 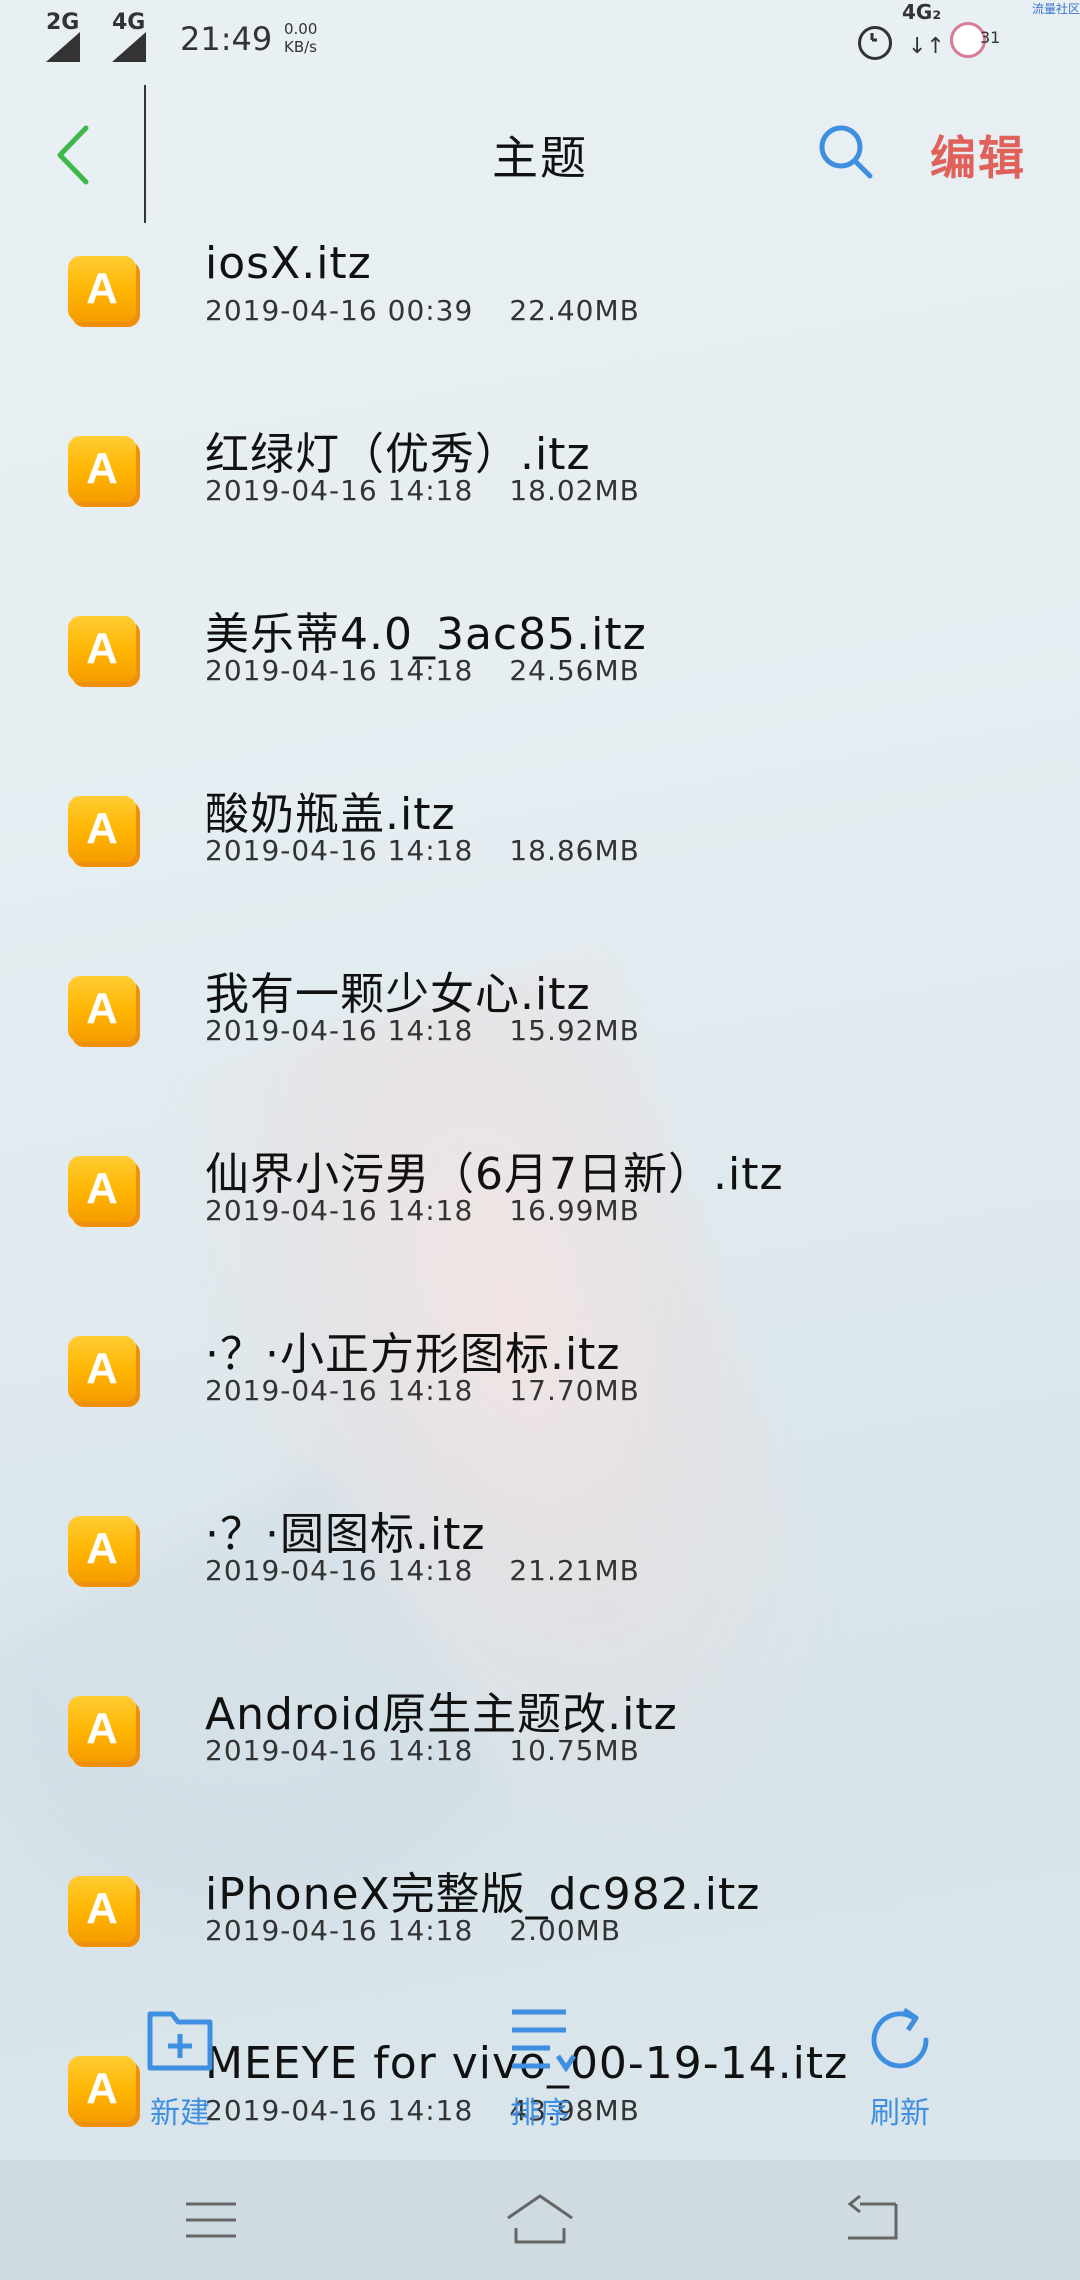 I want to click on file-size: 16.99MB, so click(x=574, y=1210).